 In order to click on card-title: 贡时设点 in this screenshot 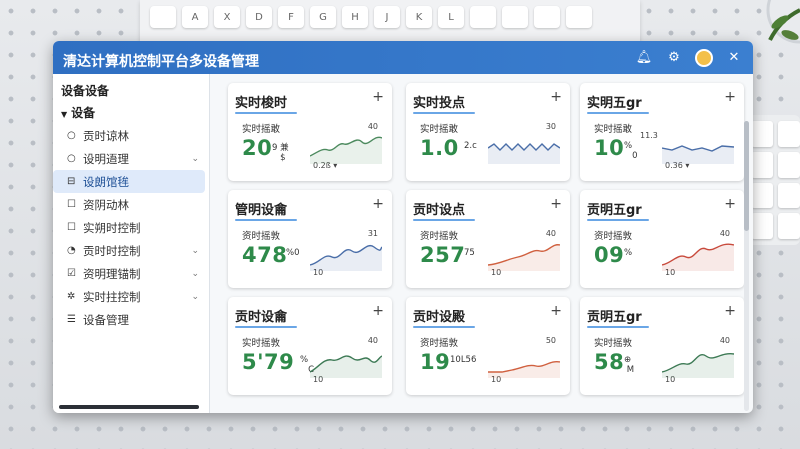, I will do `click(444, 210)`.